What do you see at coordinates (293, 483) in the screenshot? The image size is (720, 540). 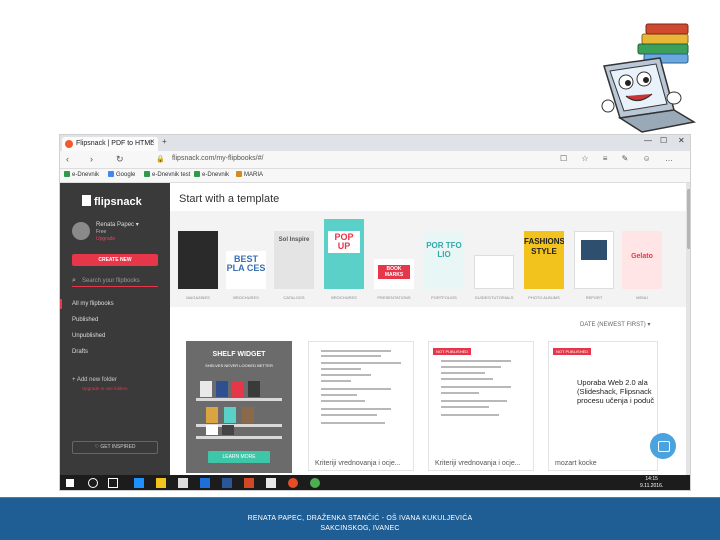 I see `firefox-icon` at bounding box center [293, 483].